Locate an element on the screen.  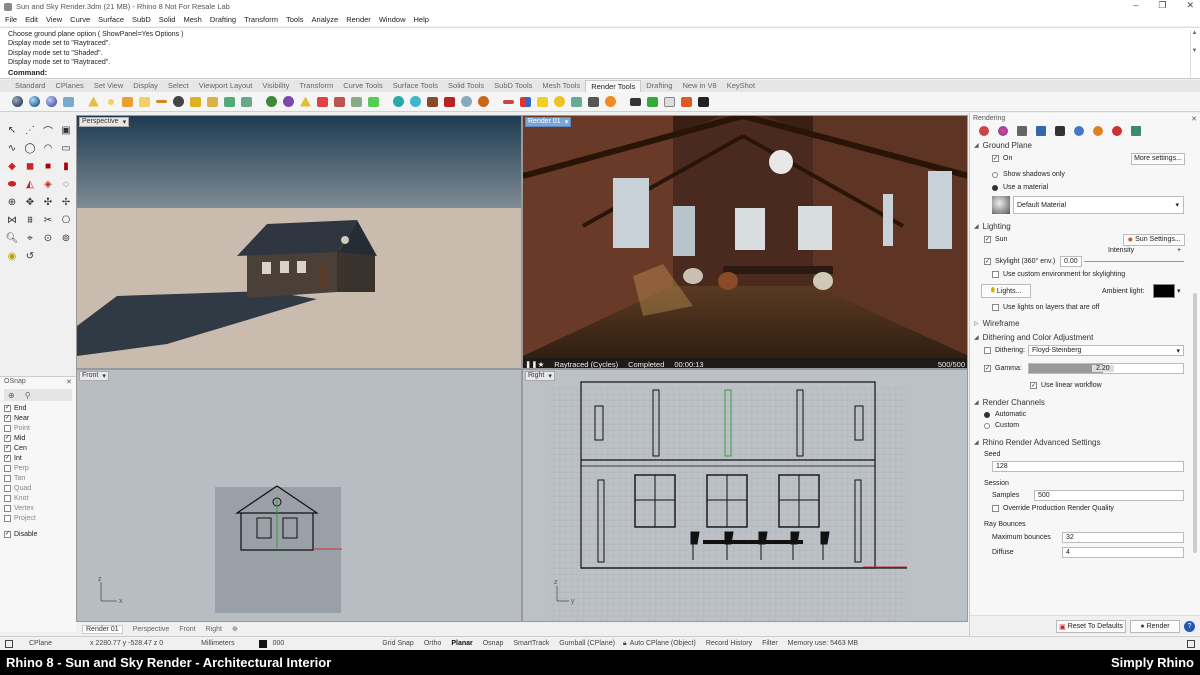
environment-icon is located at coordinates (195, 101).